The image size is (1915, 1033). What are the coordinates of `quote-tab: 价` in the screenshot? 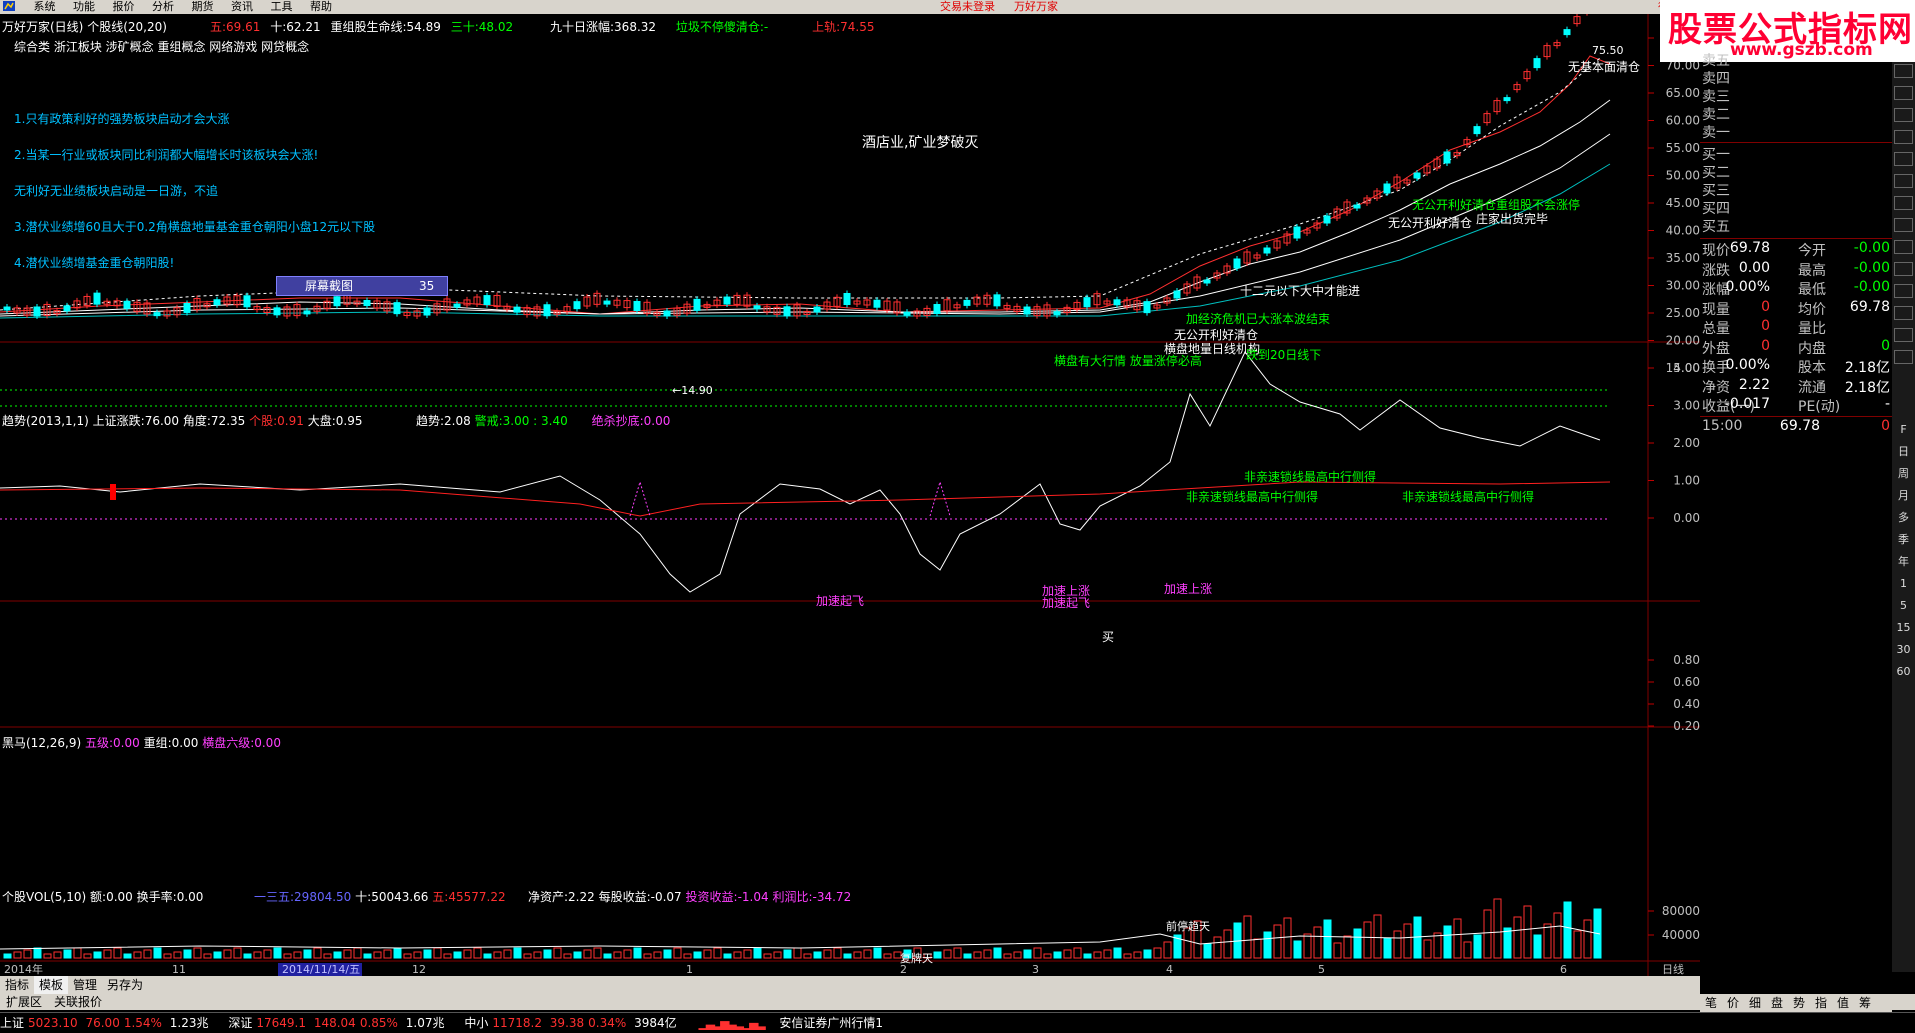 It's located at (1733, 1003).